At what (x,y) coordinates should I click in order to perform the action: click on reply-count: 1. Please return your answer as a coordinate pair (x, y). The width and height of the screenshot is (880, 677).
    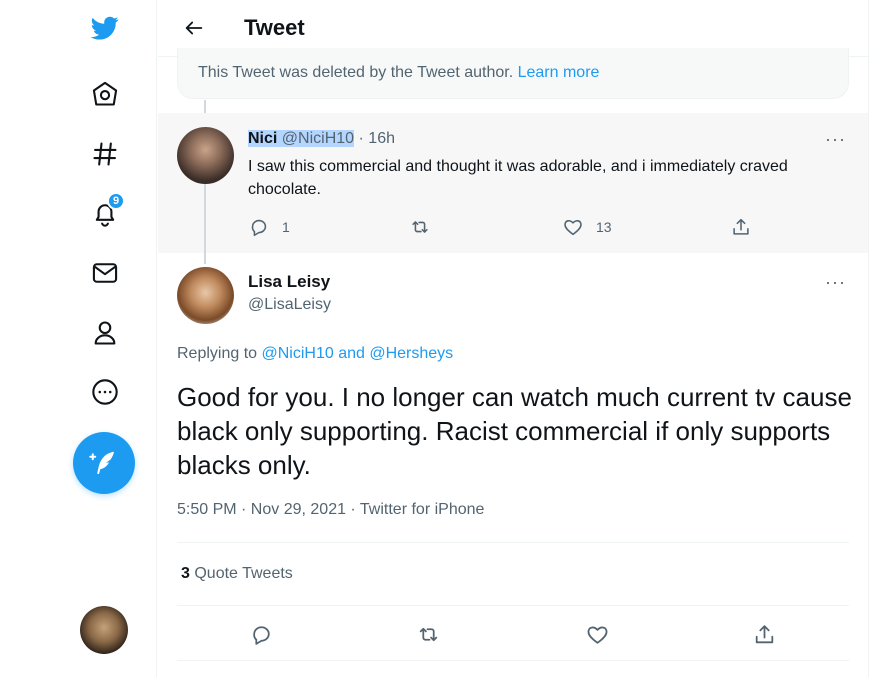
    Looking at the image, I should click on (286, 227).